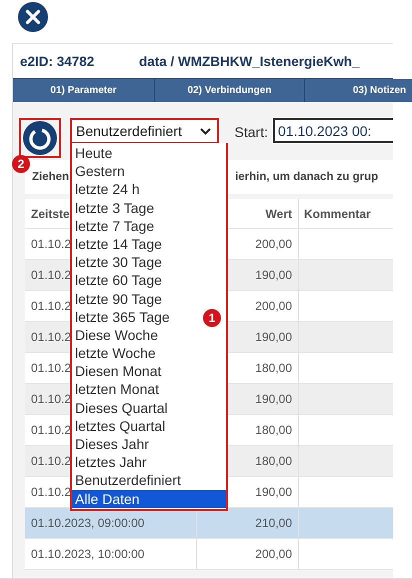 Image resolution: width=412 pixels, height=579 pixels. I want to click on start-label: Start:, so click(251, 132).